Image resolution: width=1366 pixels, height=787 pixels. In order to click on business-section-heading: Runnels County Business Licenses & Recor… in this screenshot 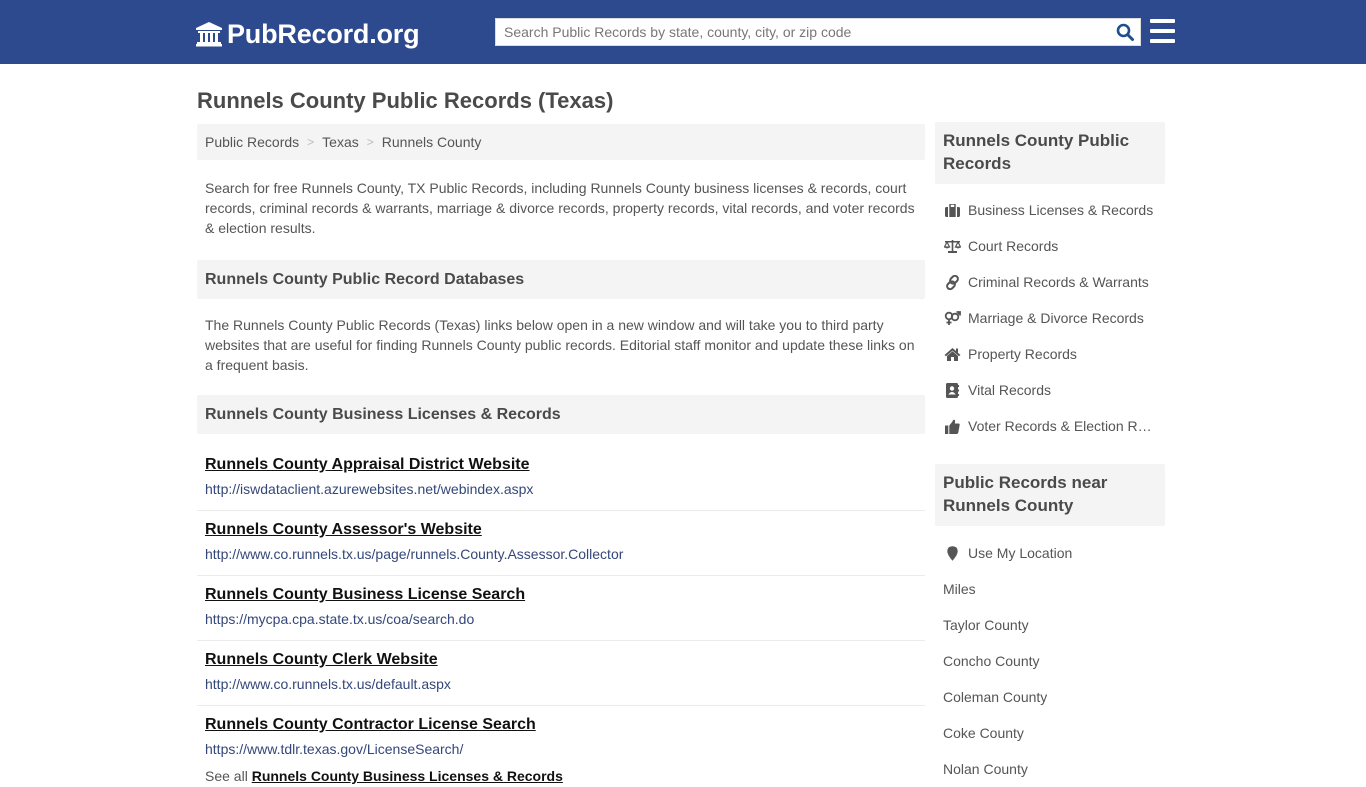, I will do `click(561, 414)`.